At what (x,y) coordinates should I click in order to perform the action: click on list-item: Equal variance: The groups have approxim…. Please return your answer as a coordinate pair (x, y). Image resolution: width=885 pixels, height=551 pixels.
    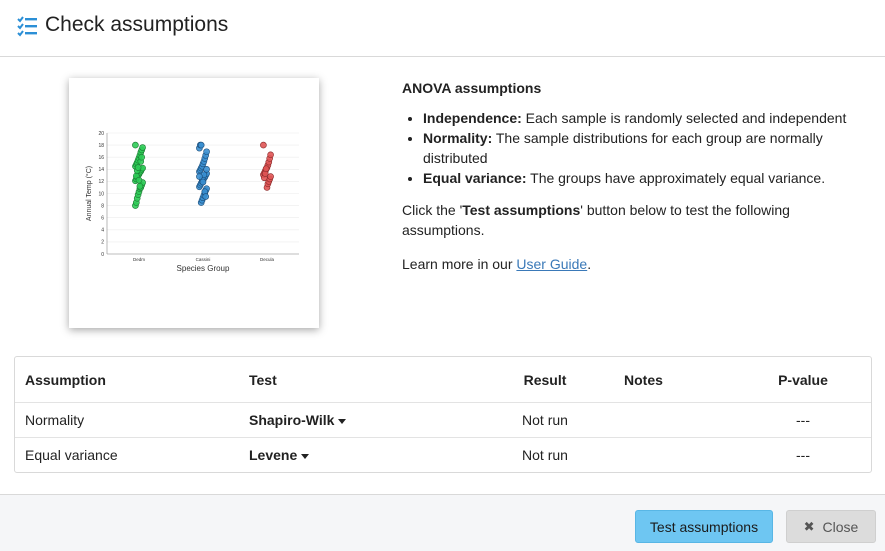
    Looking at the image, I should click on (647, 178).